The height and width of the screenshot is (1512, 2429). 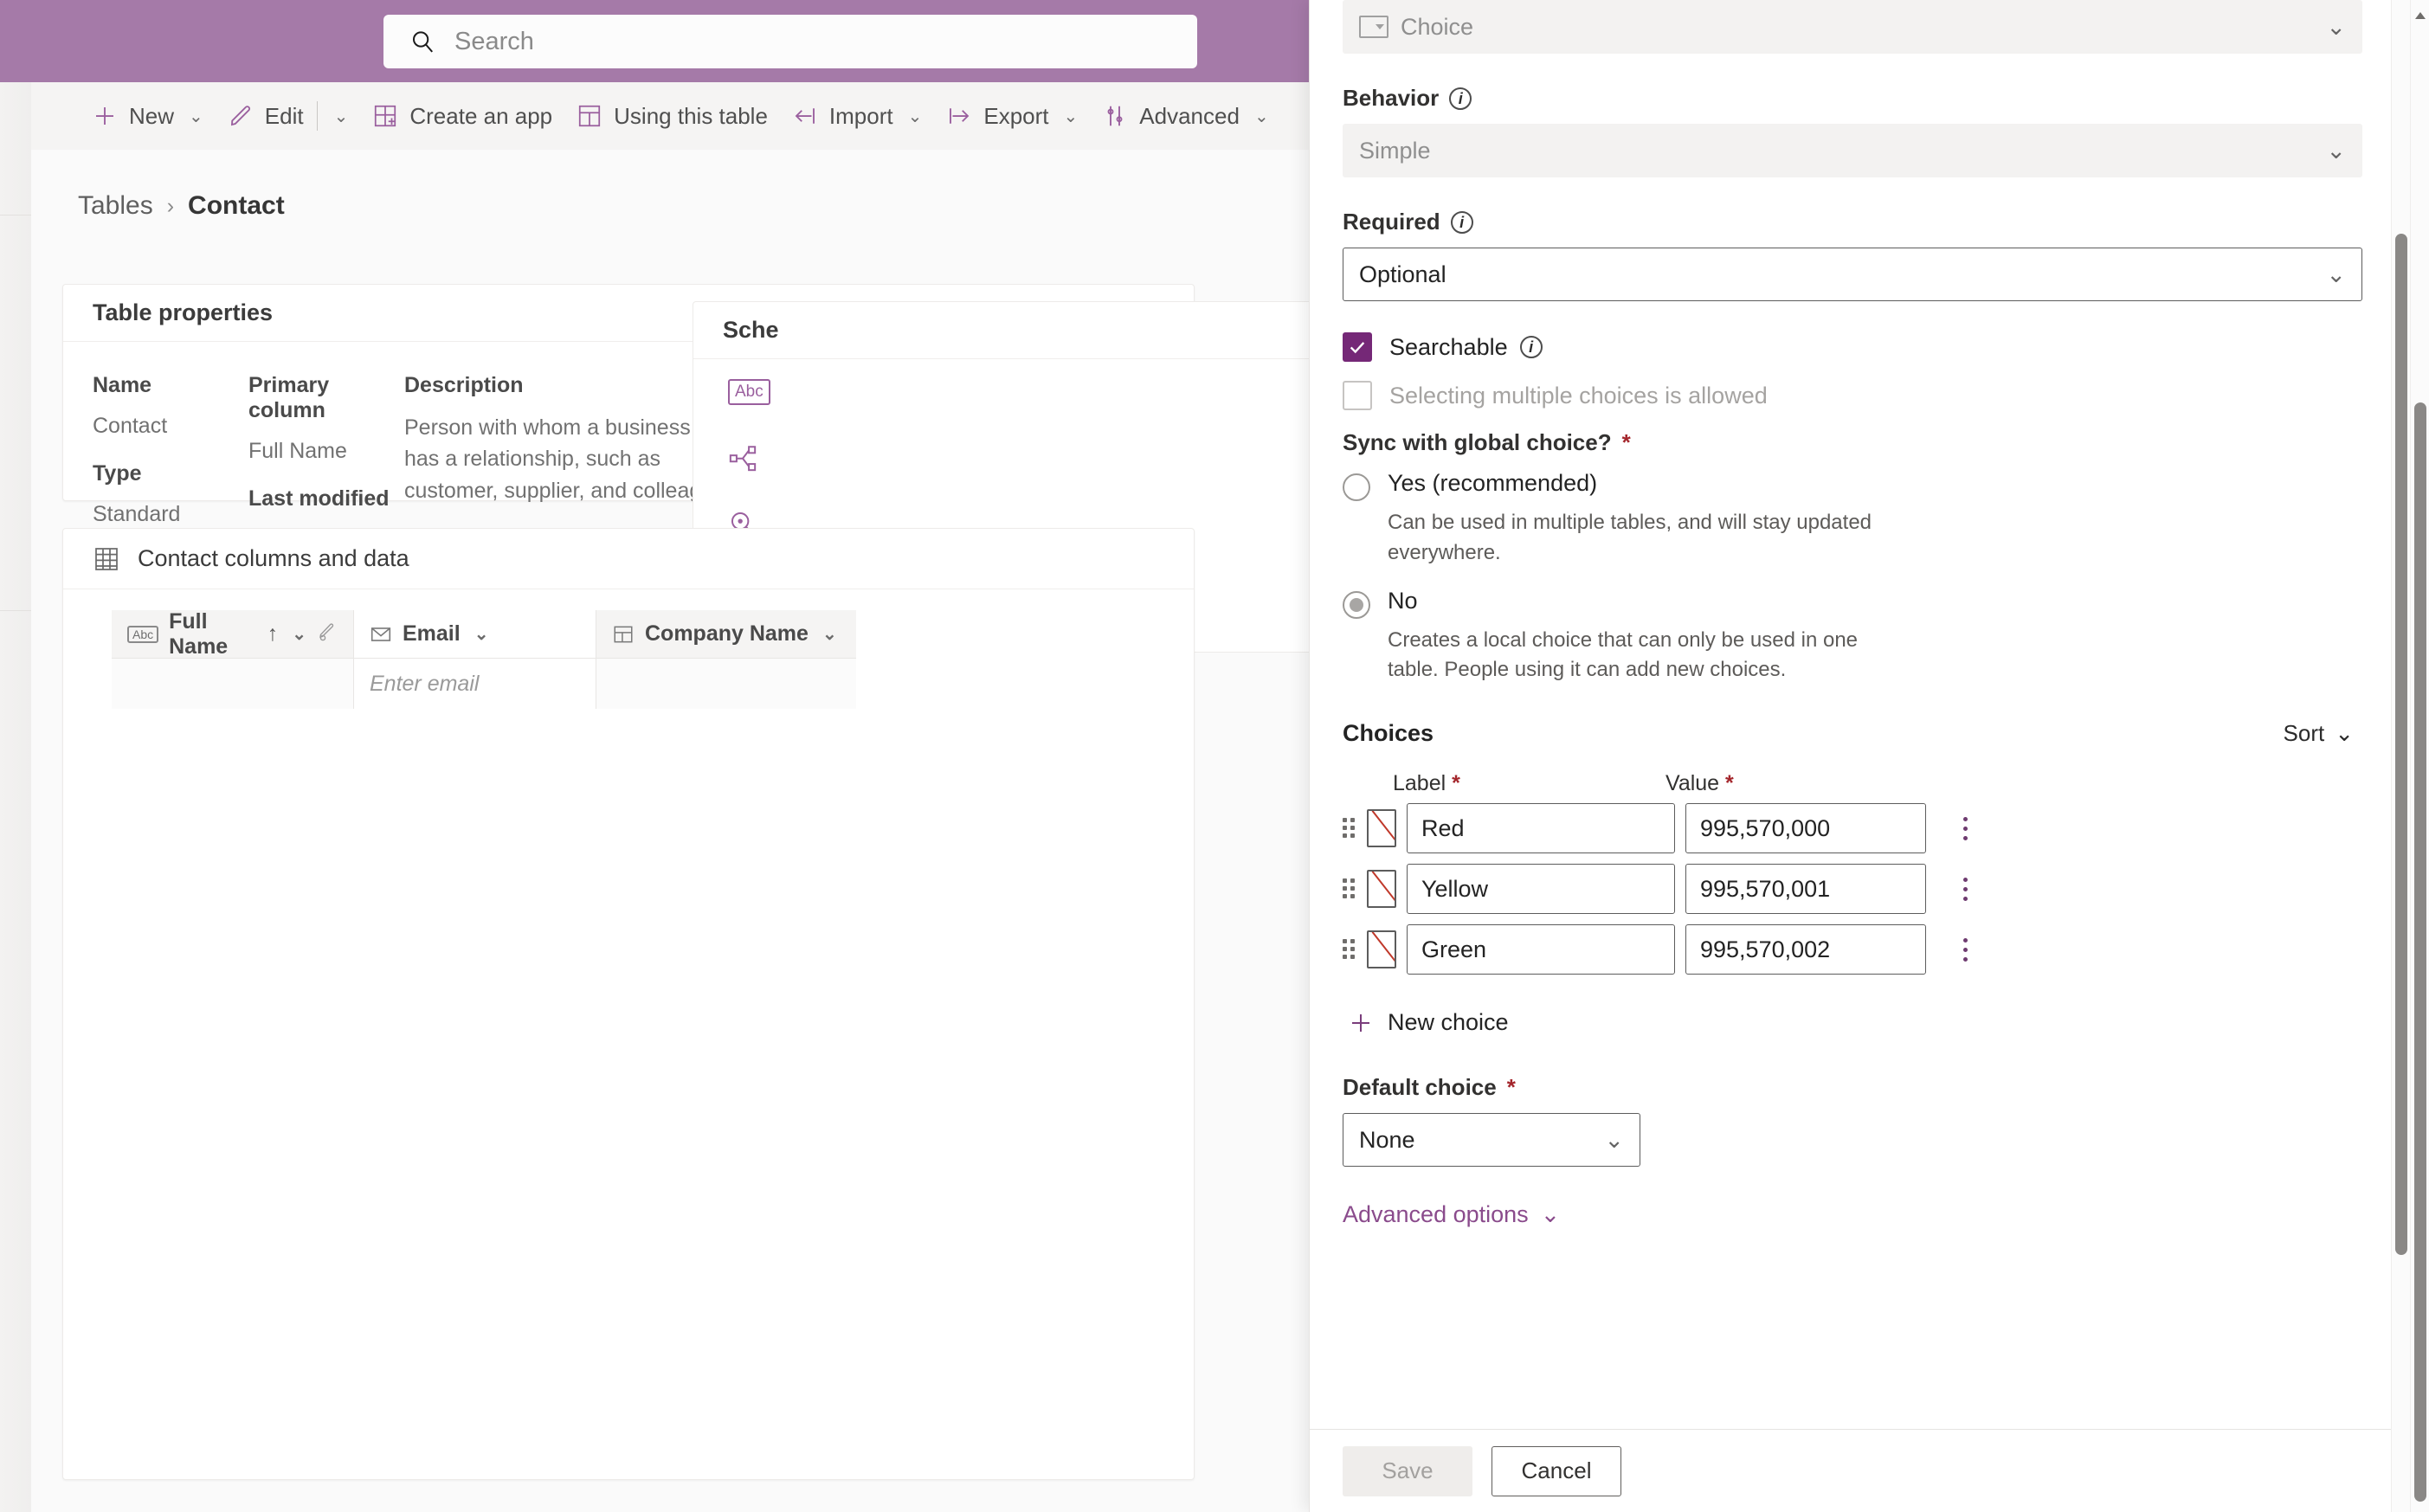 What do you see at coordinates (629, 559) in the screenshot?
I see `columns-card-header: Contact columns and data` at bounding box center [629, 559].